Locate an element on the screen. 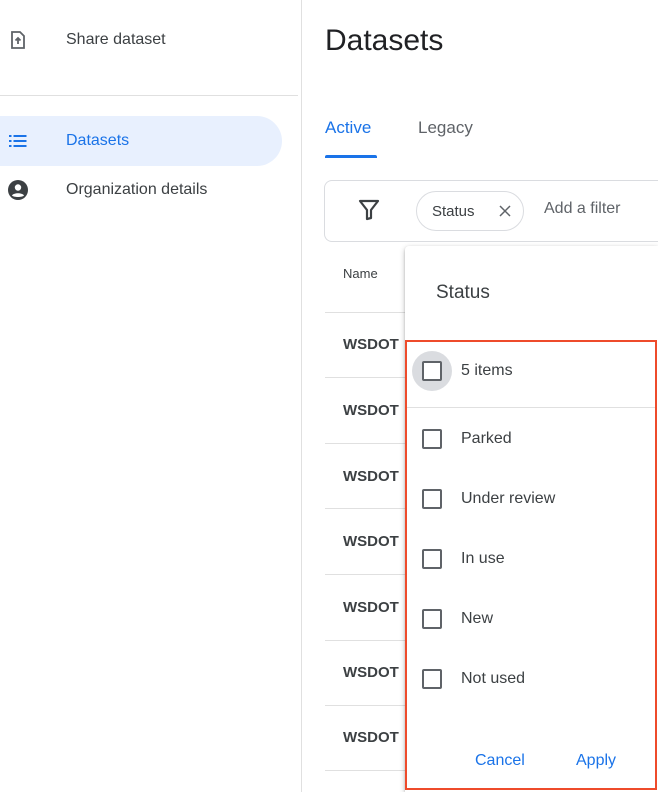  sidebar-item-organization-details: Organization details is located at coordinates (150, 190).